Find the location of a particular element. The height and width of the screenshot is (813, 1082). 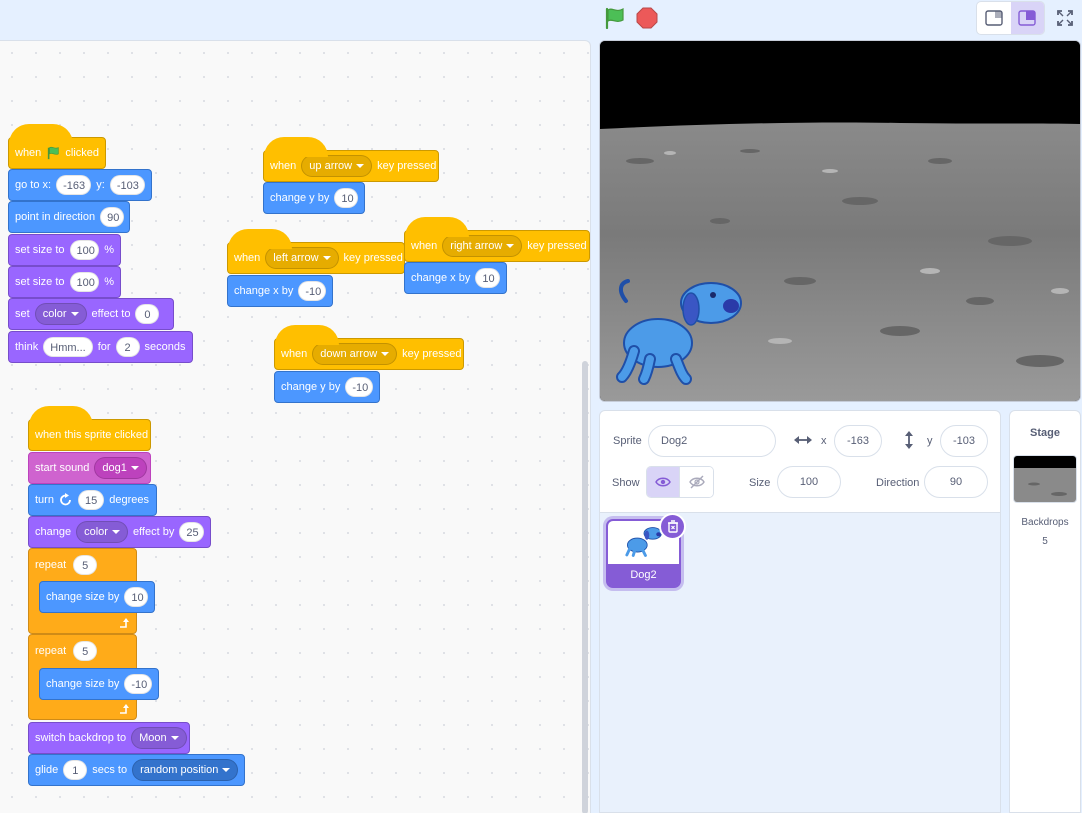

stage-title: Stage is located at coordinates (1045, 433).